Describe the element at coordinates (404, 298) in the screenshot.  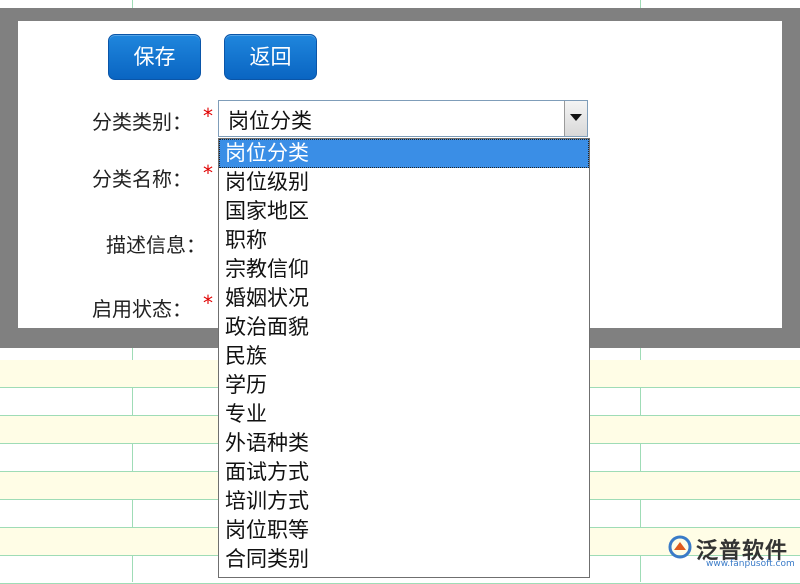
I see `dropdown-option: 婚姻状况` at that location.